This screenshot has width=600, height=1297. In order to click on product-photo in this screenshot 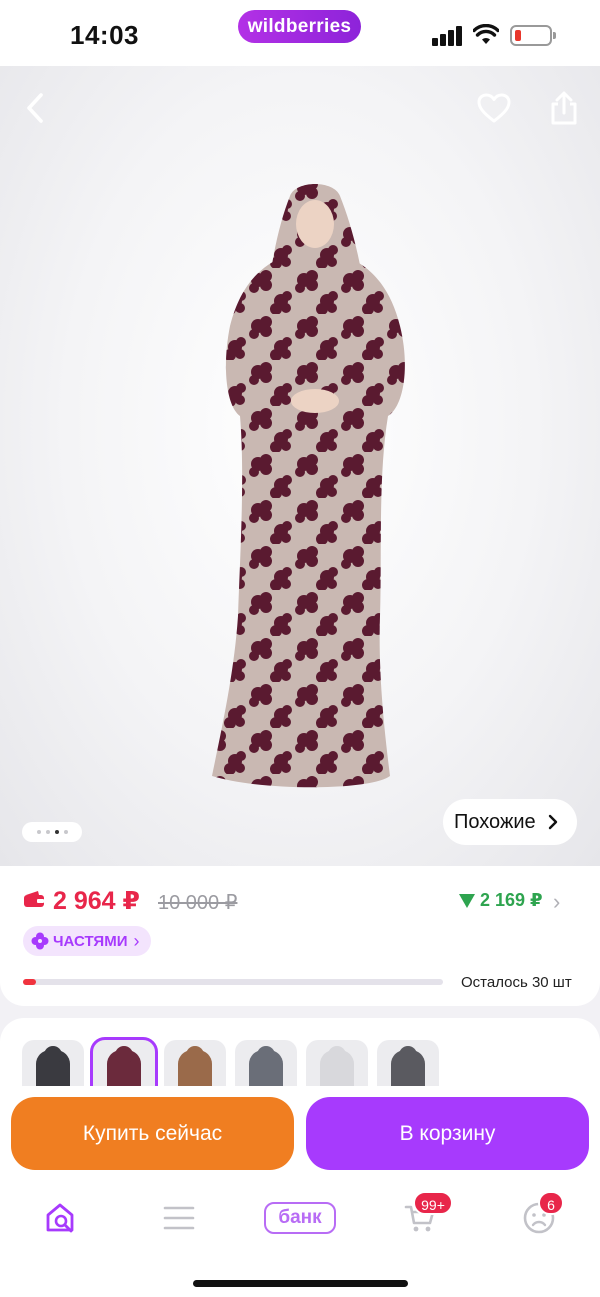, I will do `click(308, 486)`.